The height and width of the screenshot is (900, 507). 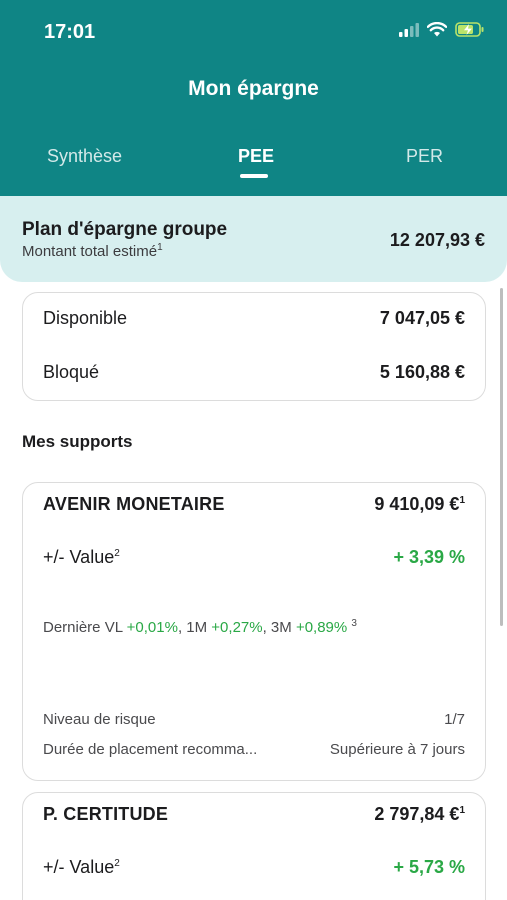 What do you see at coordinates (237, 627) in the screenshot?
I see `vl-1m: +0,27%` at bounding box center [237, 627].